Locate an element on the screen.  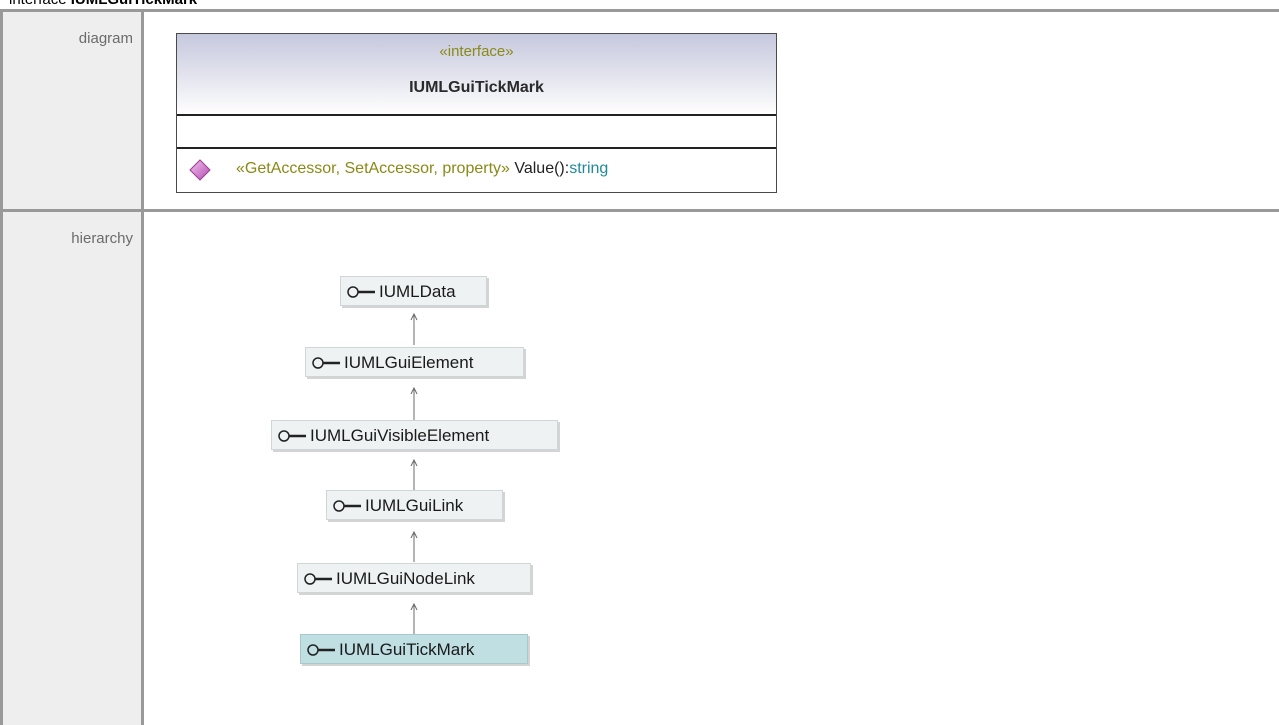
hierarchy-node-iumlguitickmark: IUMLGuiTickMark is located at coordinates (414, 649).